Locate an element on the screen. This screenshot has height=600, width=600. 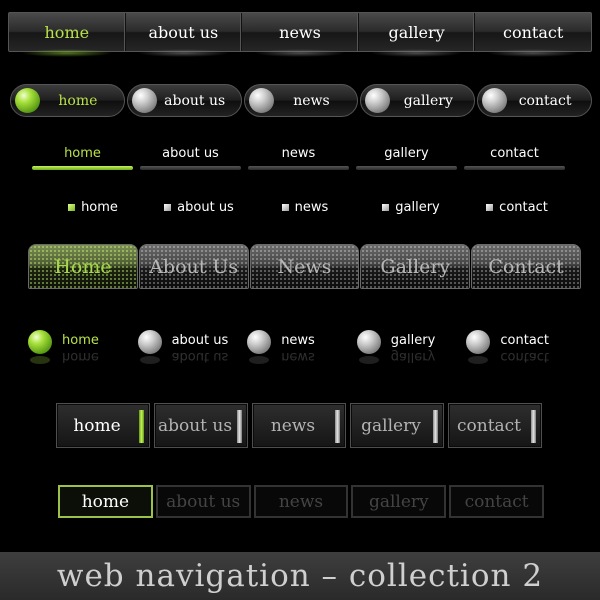
nav-bar-glossy: home about us news gallery contact is located at coordinates (300, 34).